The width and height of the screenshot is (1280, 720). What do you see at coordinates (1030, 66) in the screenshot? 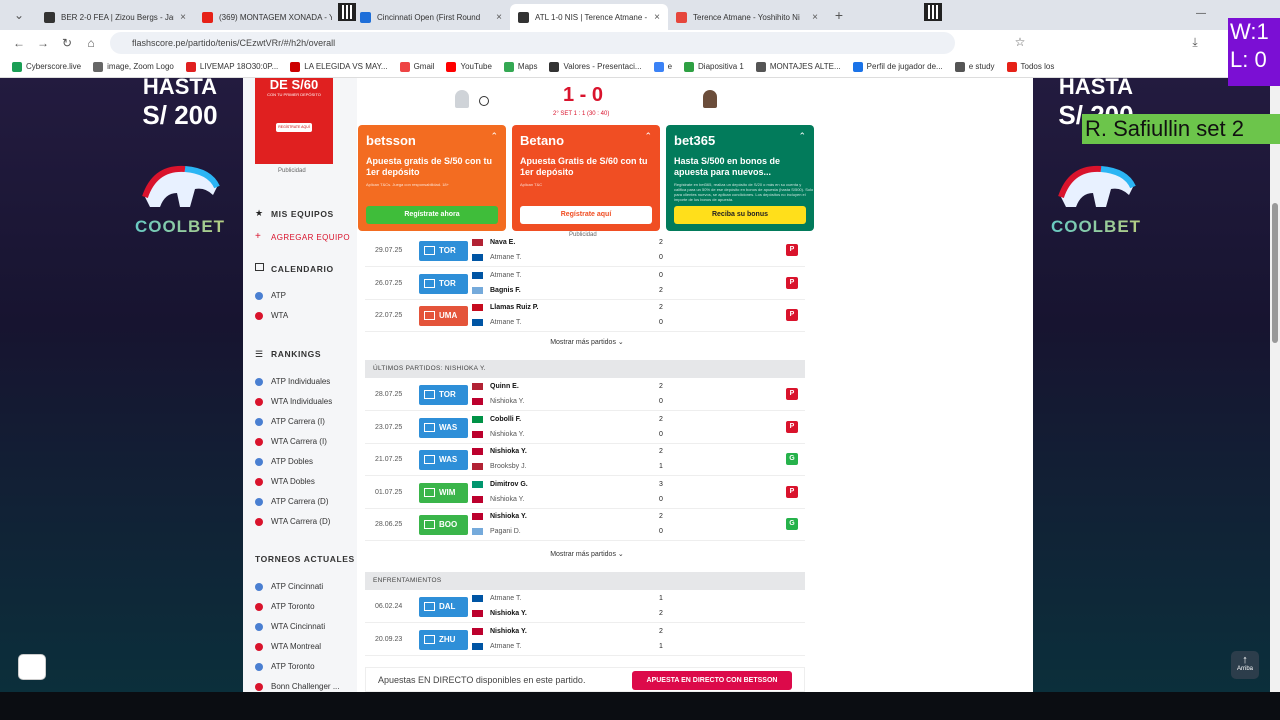
I see `bookmark-item: Todos los` at bounding box center [1030, 66].